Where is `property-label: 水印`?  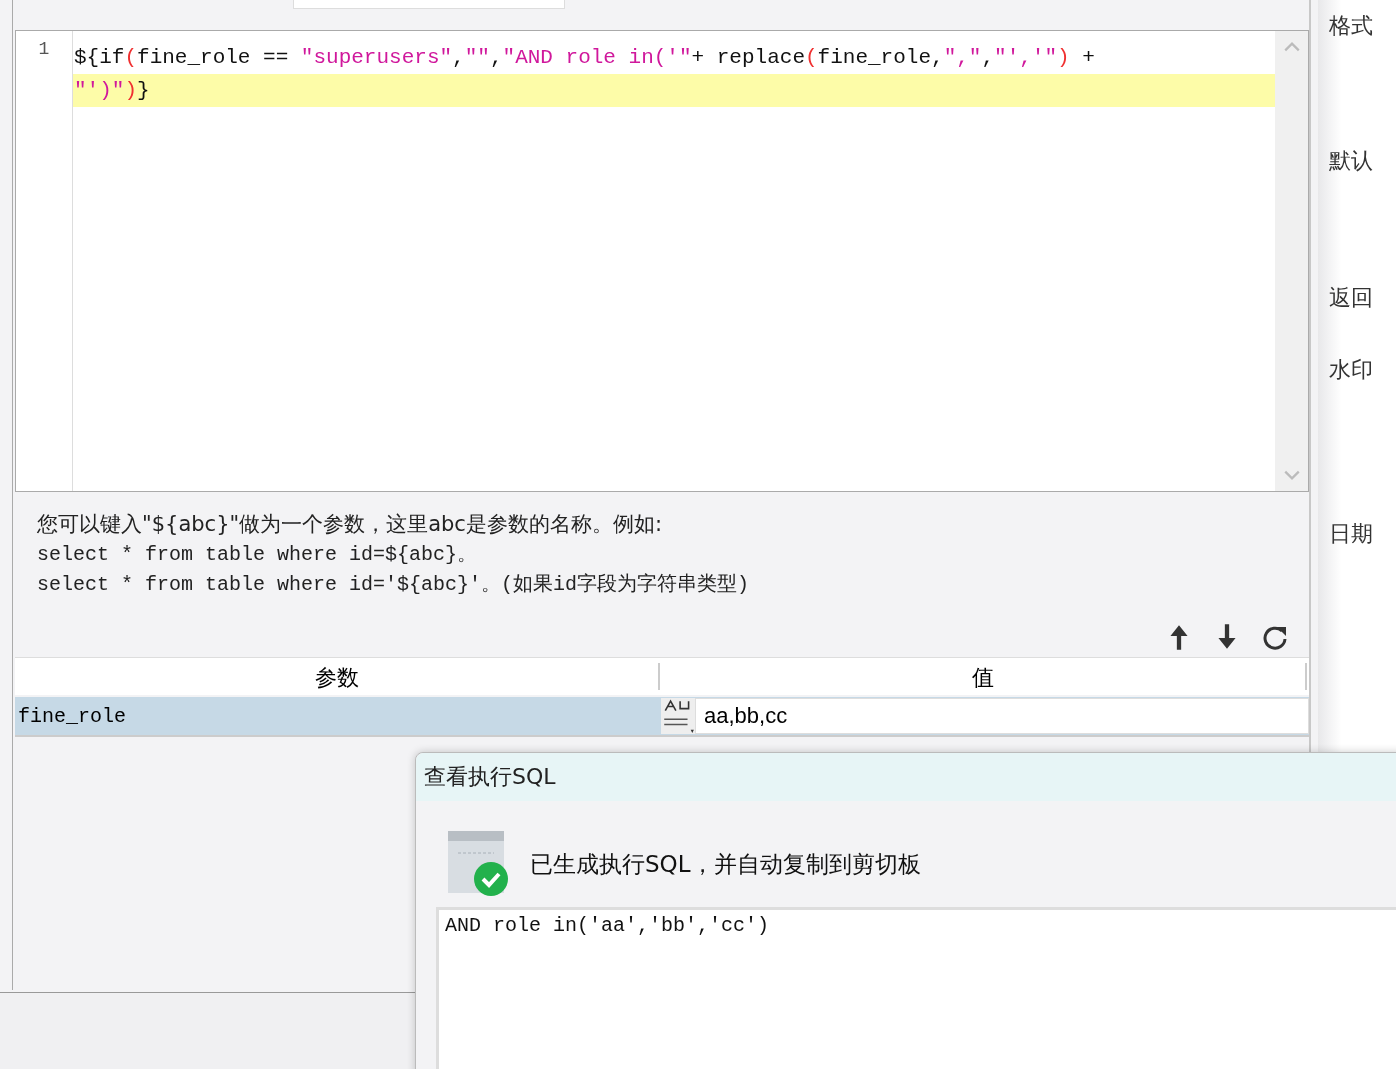
property-label: 水印 is located at coordinates (1351, 370).